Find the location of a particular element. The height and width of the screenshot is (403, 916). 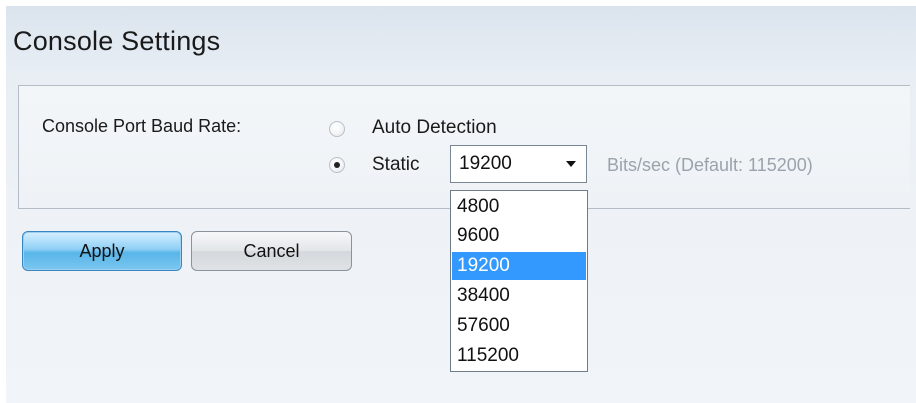

baud-option-19200: 19200 is located at coordinates (519, 266).